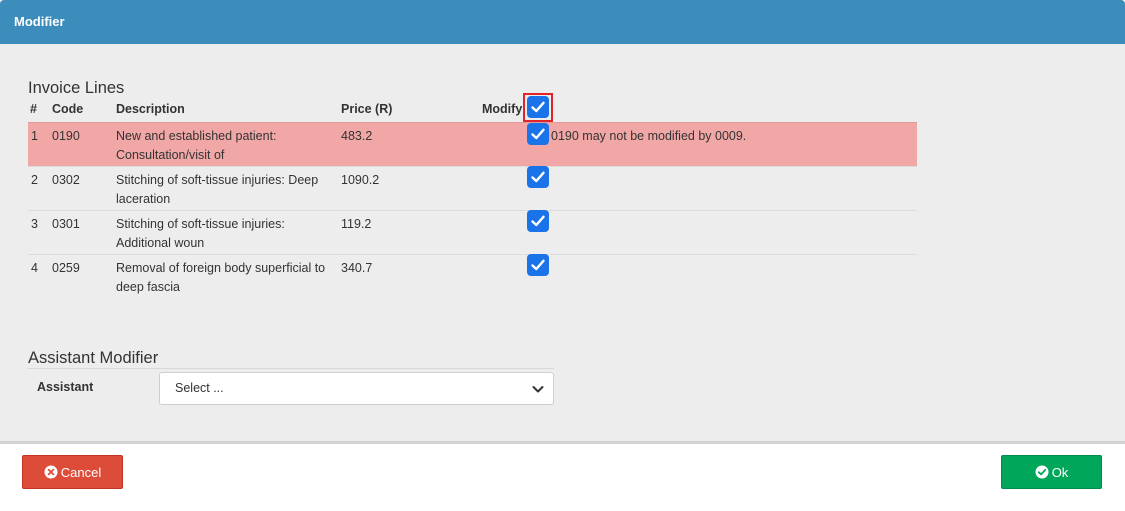 Image resolution: width=1125 pixels, height=511 pixels. What do you see at coordinates (39, 21) in the screenshot?
I see `modal-title: Modifier` at bounding box center [39, 21].